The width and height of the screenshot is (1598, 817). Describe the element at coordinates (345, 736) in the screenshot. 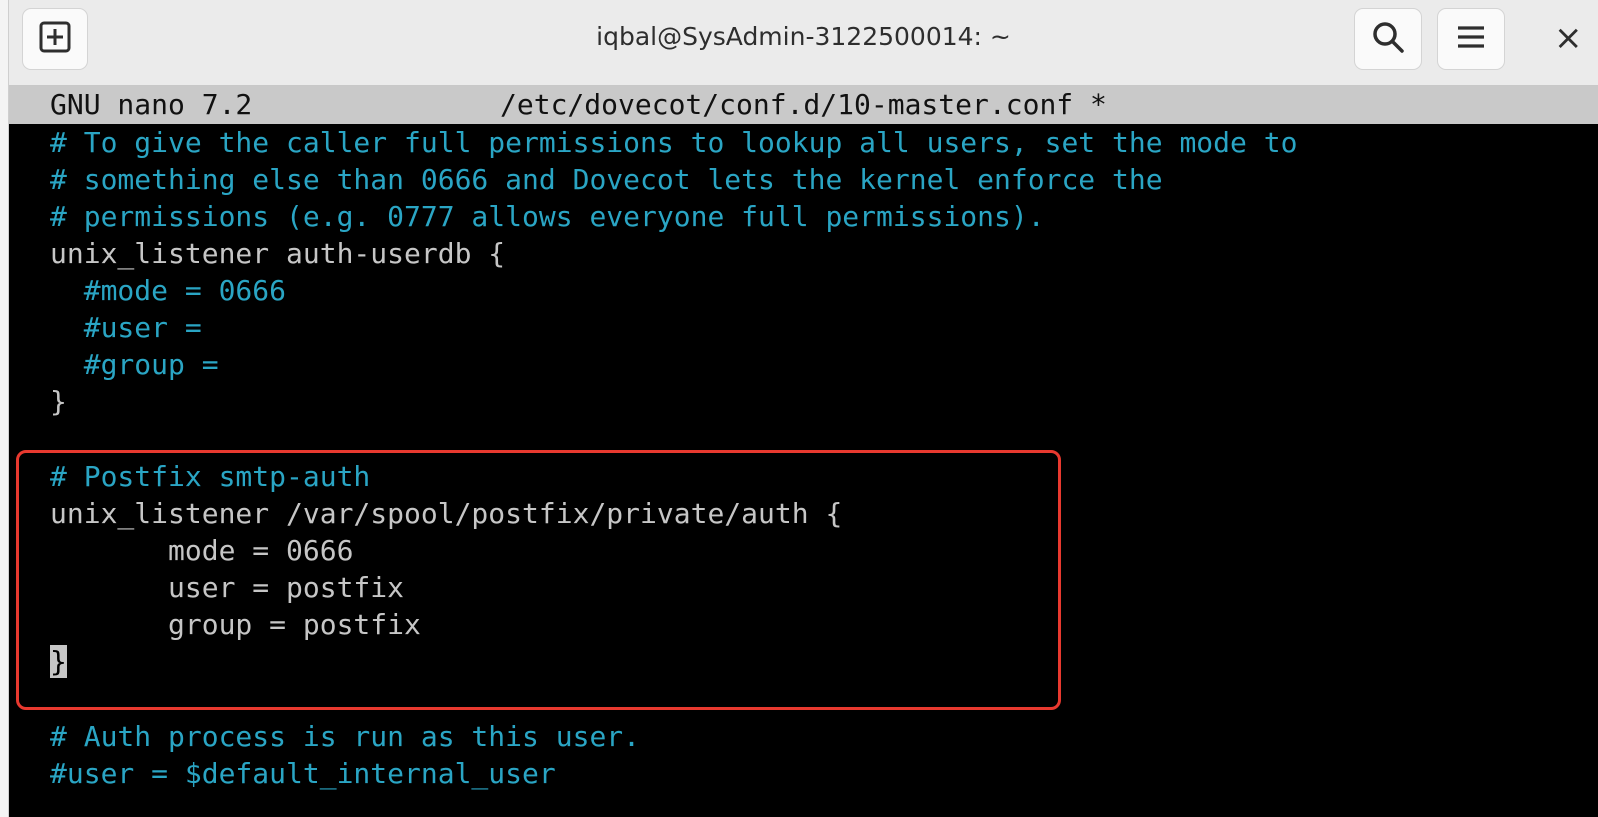

I see `editor-line: # Auth process is run as this user.` at that location.